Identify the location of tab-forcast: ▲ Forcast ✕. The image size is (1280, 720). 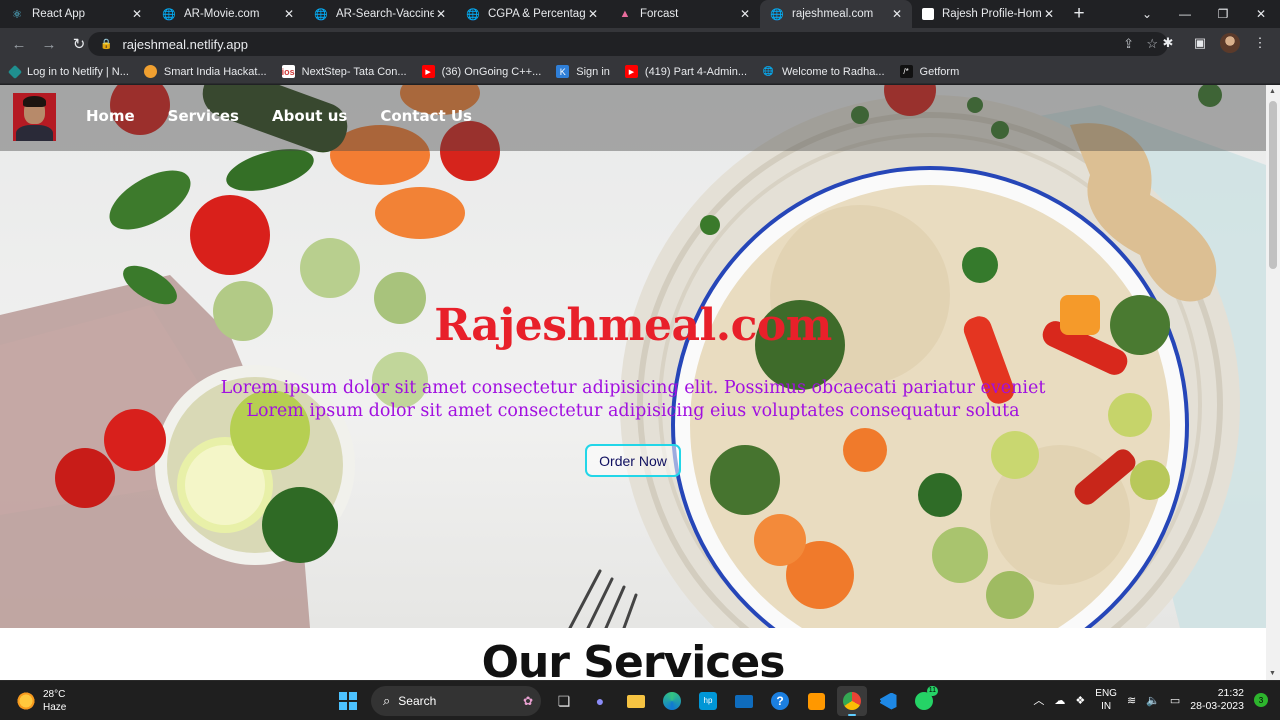
(684, 14).